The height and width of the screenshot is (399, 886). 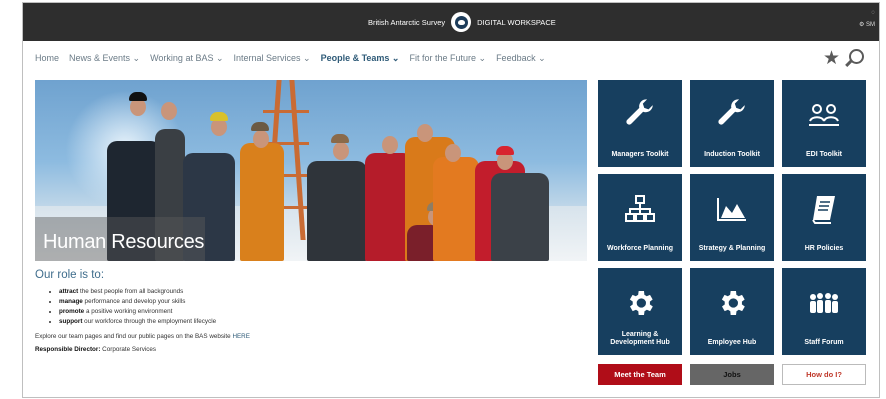 I want to click on tile-label: Managers Toolkit, so click(x=640, y=154).